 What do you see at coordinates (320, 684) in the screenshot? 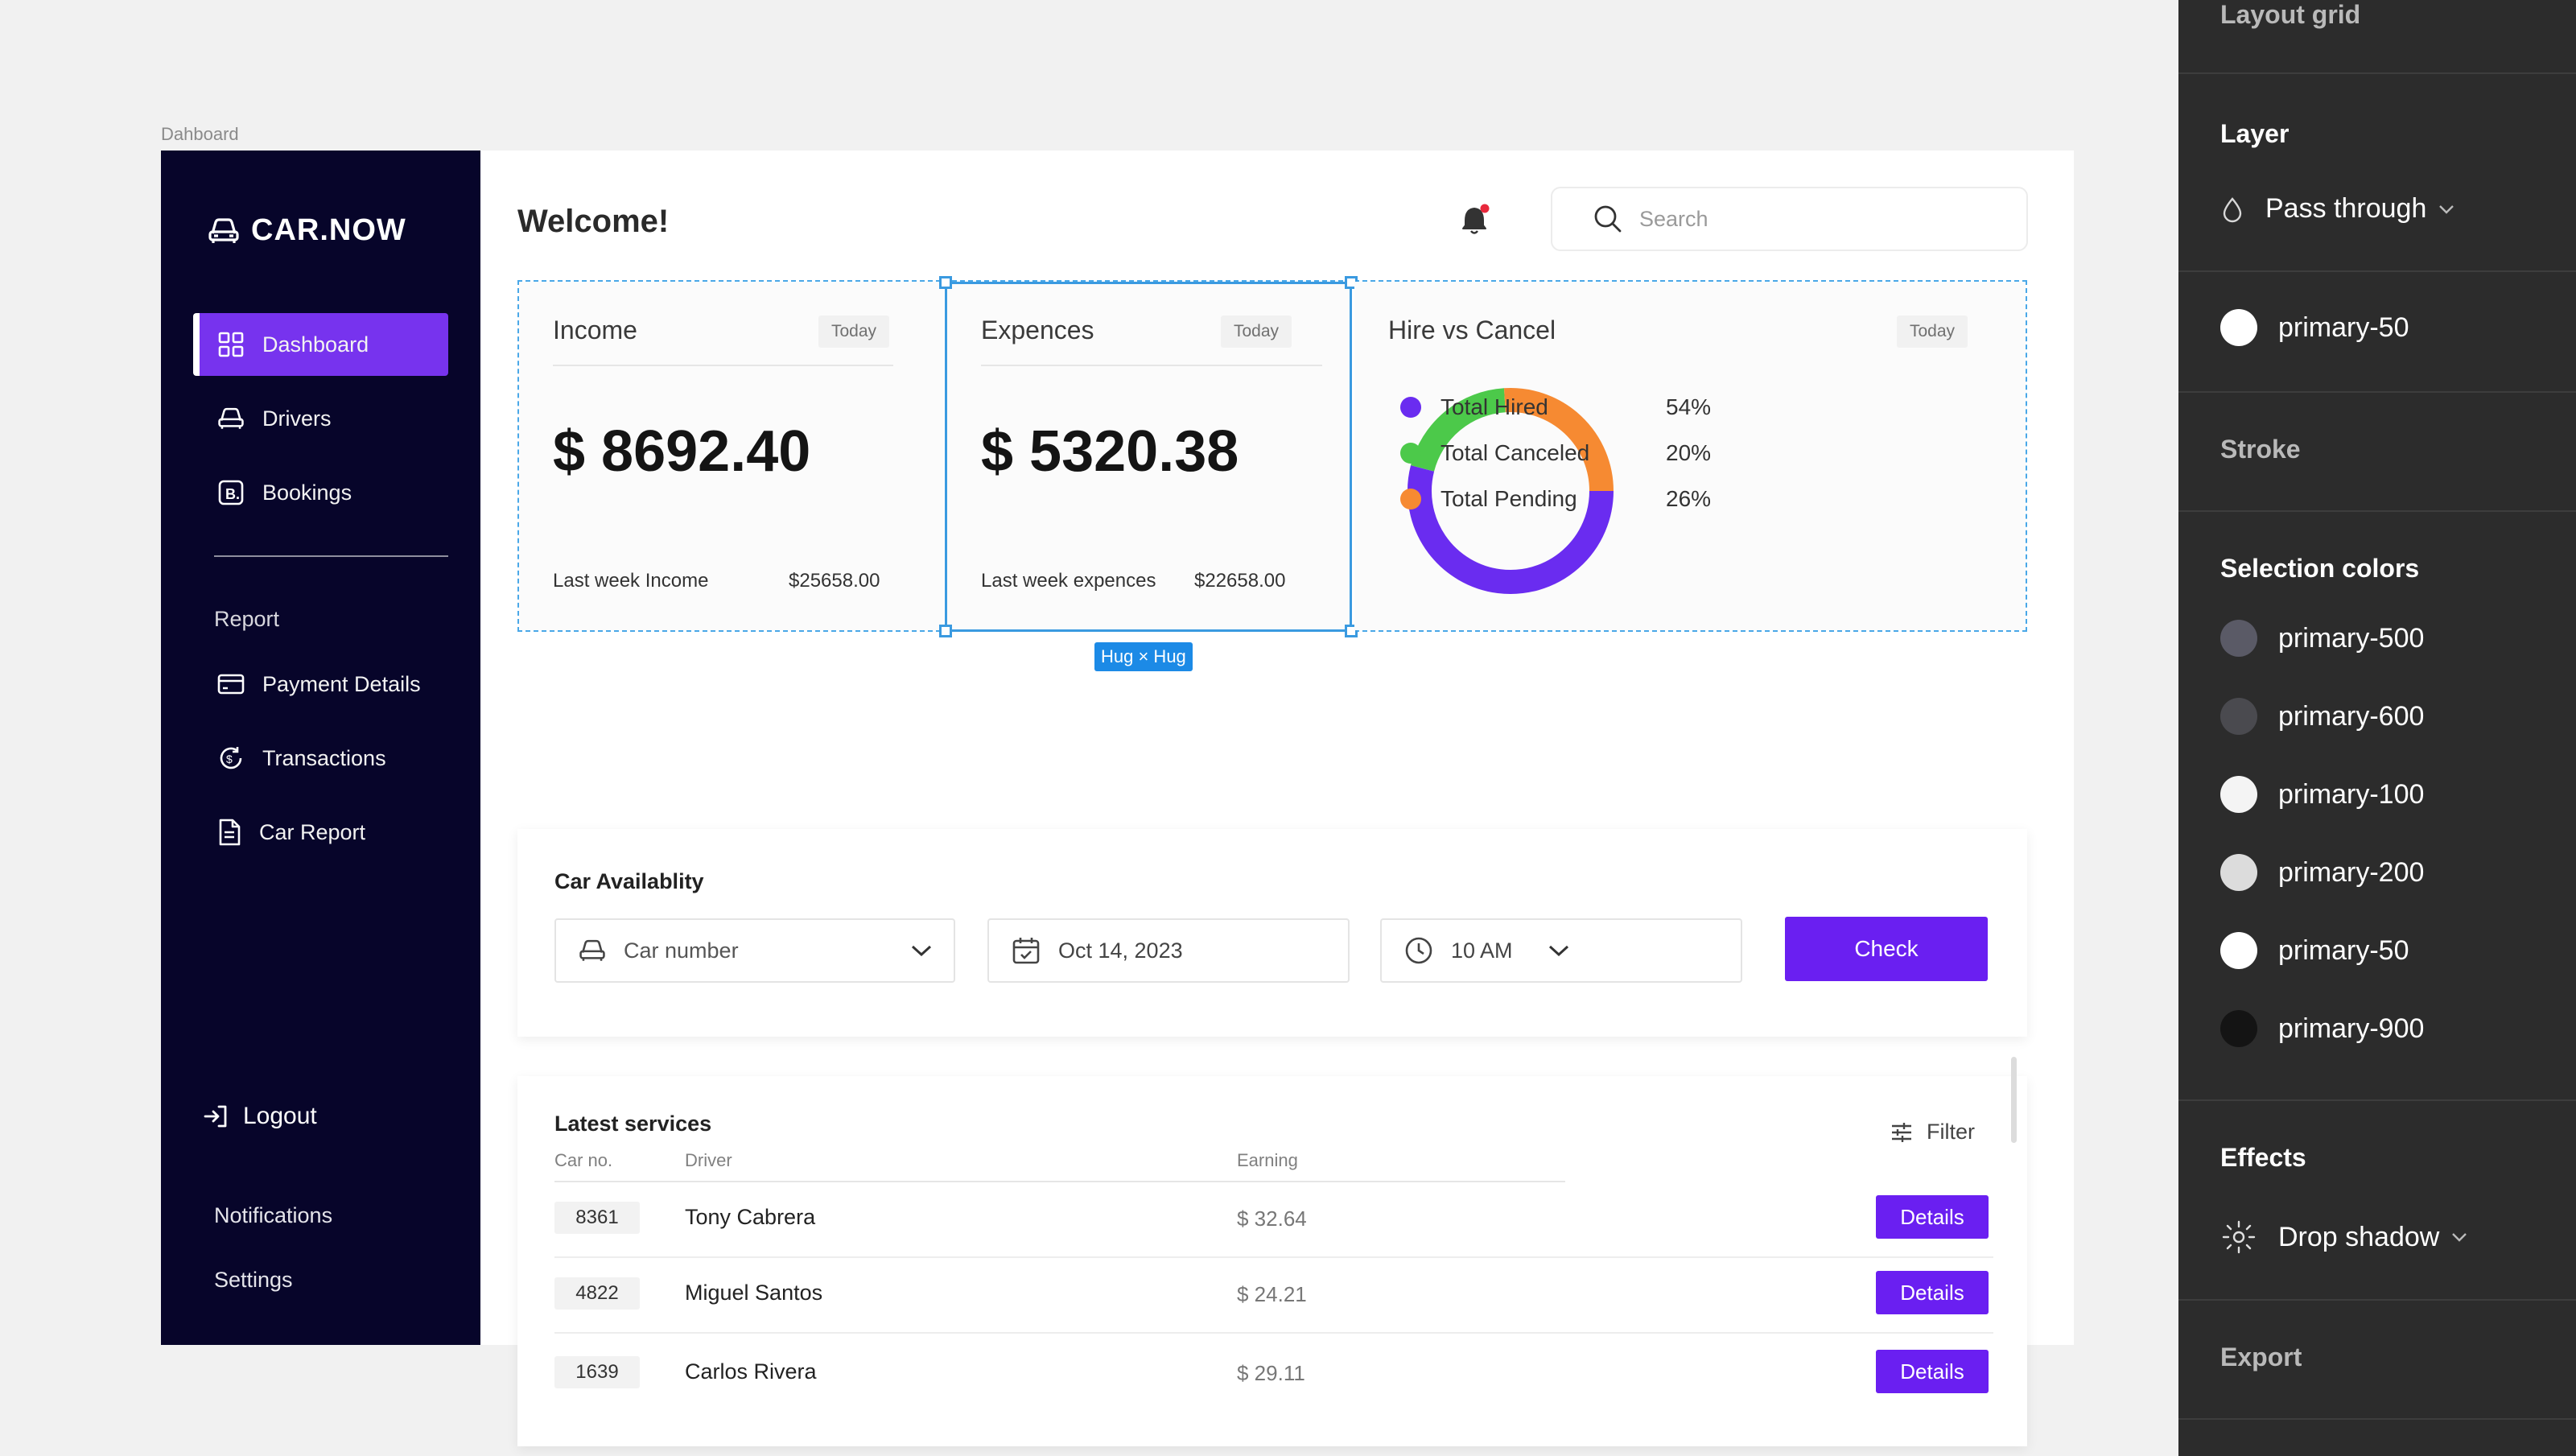
I see `sidebar-item-payment-details: Payment Details` at bounding box center [320, 684].